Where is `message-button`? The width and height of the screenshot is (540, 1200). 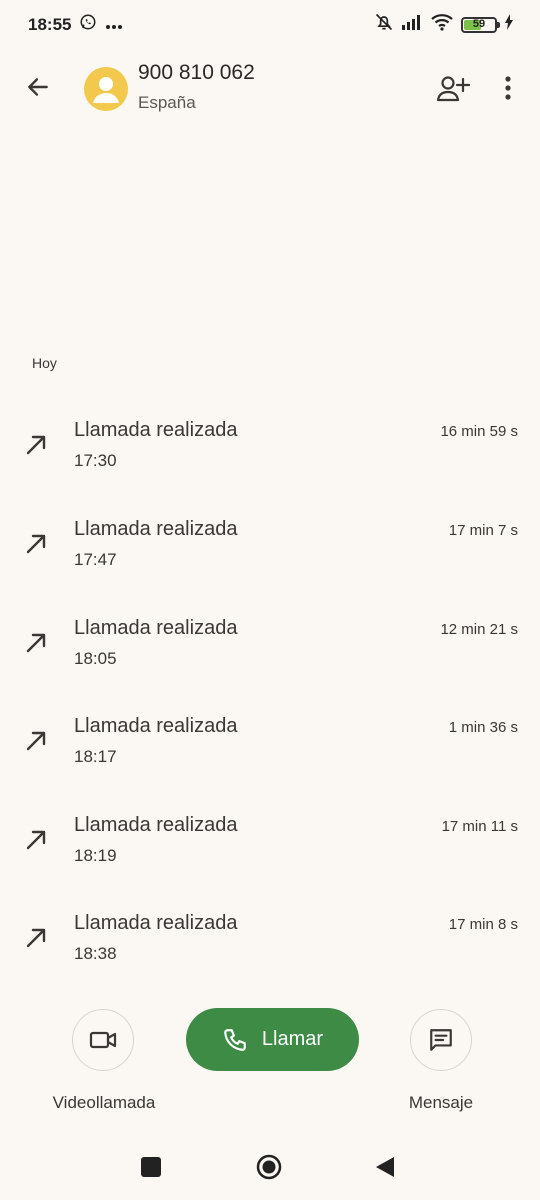
message-button is located at coordinates (441, 1040).